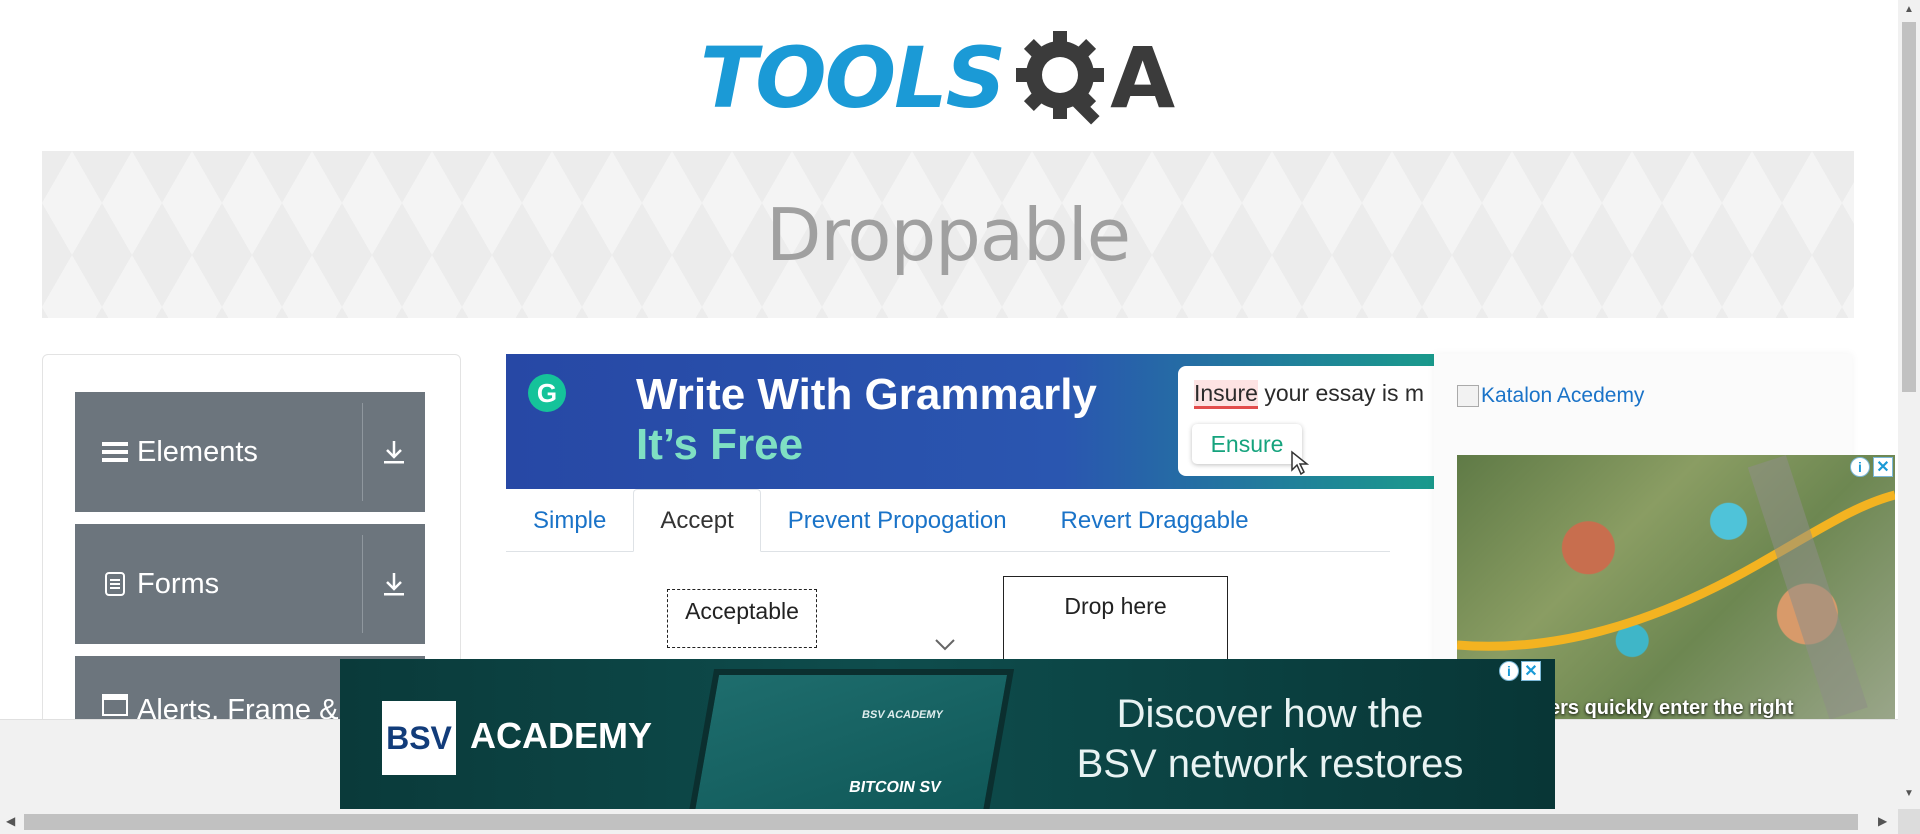 Image resolution: width=1920 pixels, height=834 pixels. What do you see at coordinates (895, 787) in the screenshot?
I see `tablet-title: BITCOIN SV` at bounding box center [895, 787].